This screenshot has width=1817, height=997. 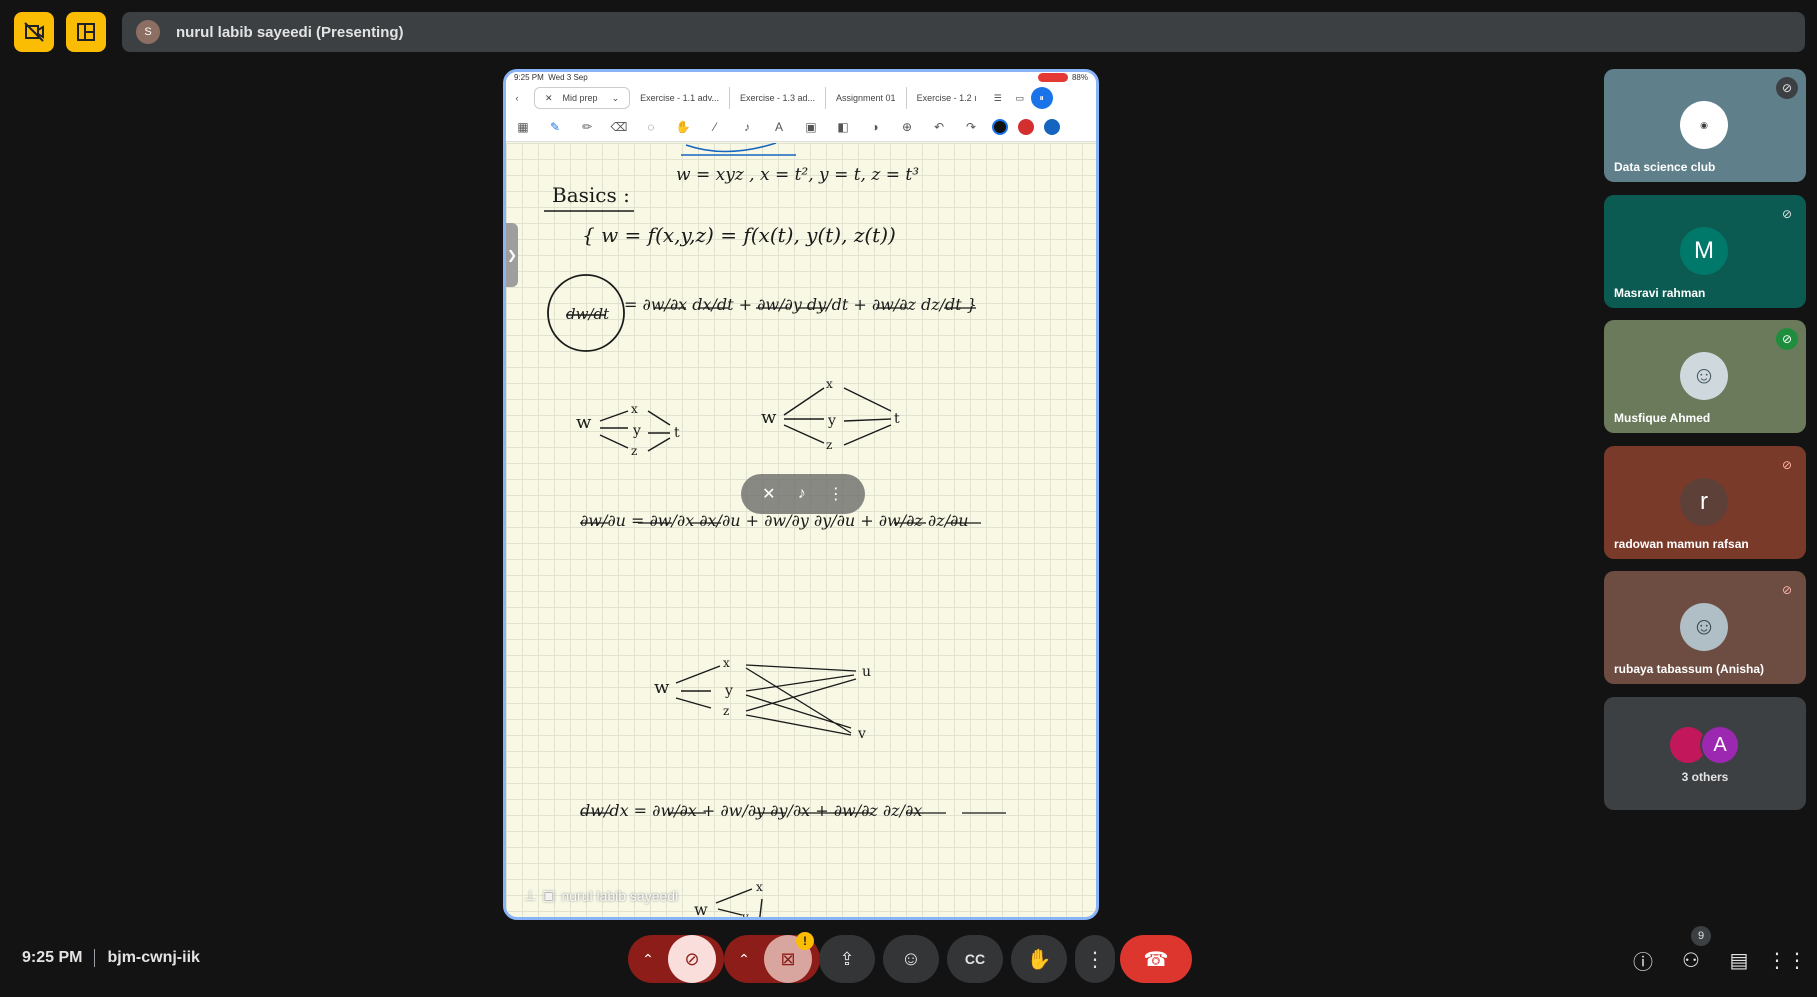 I want to click on raise-hand-button: ✋, so click(x=1039, y=959).